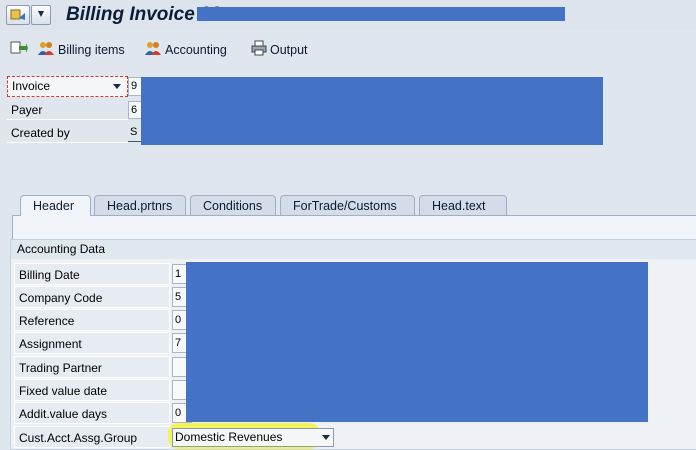 The height and width of the screenshot is (450, 696). What do you see at coordinates (229, 437) in the screenshot?
I see `cust-acct-assg-group-value: Domestic Revenues` at bounding box center [229, 437].